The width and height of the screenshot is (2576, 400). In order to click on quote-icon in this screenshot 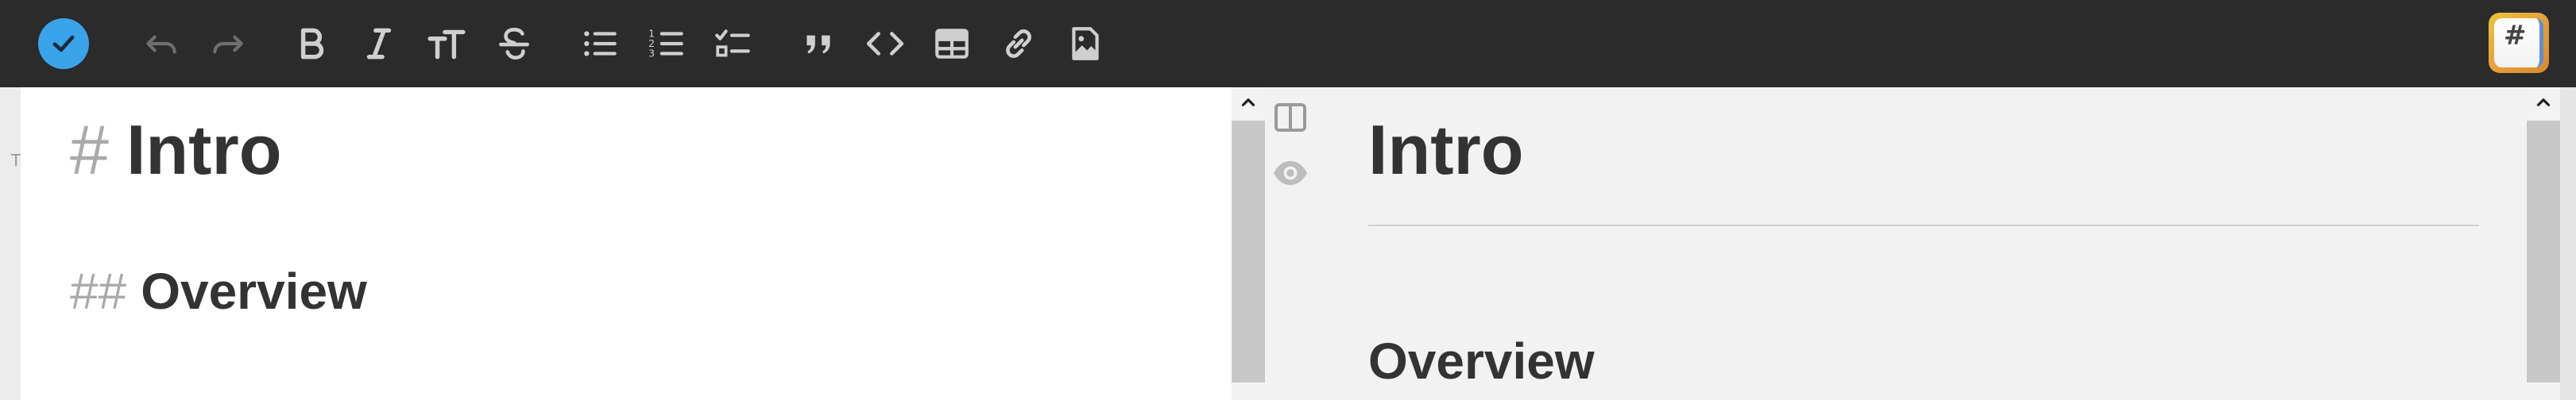, I will do `click(818, 44)`.